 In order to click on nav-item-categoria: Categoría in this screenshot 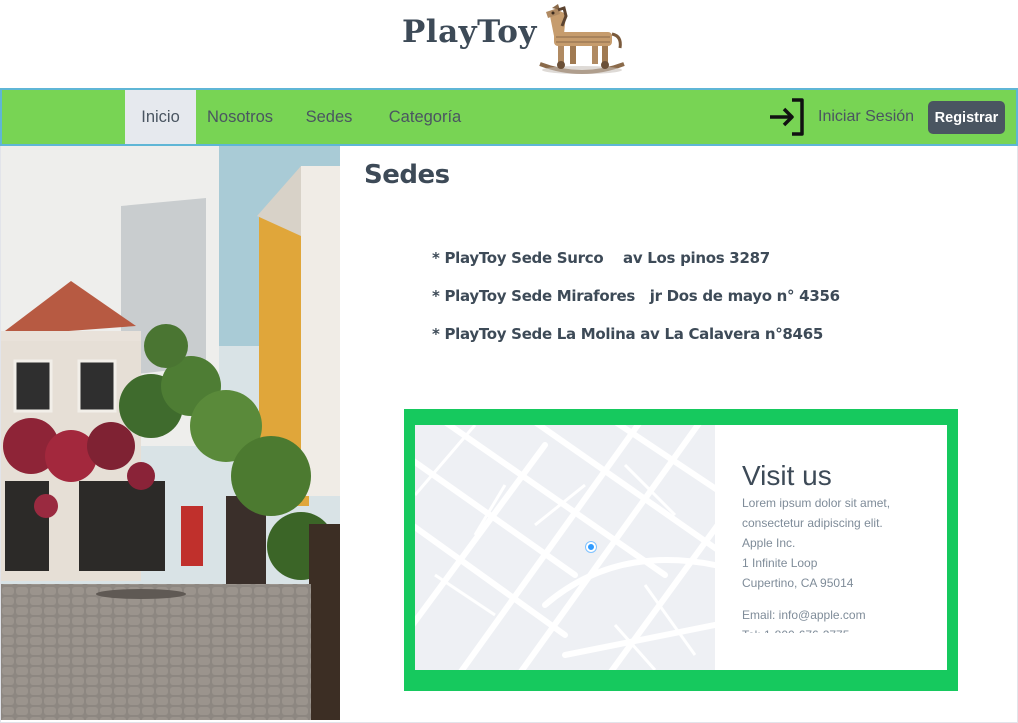, I will do `click(425, 117)`.